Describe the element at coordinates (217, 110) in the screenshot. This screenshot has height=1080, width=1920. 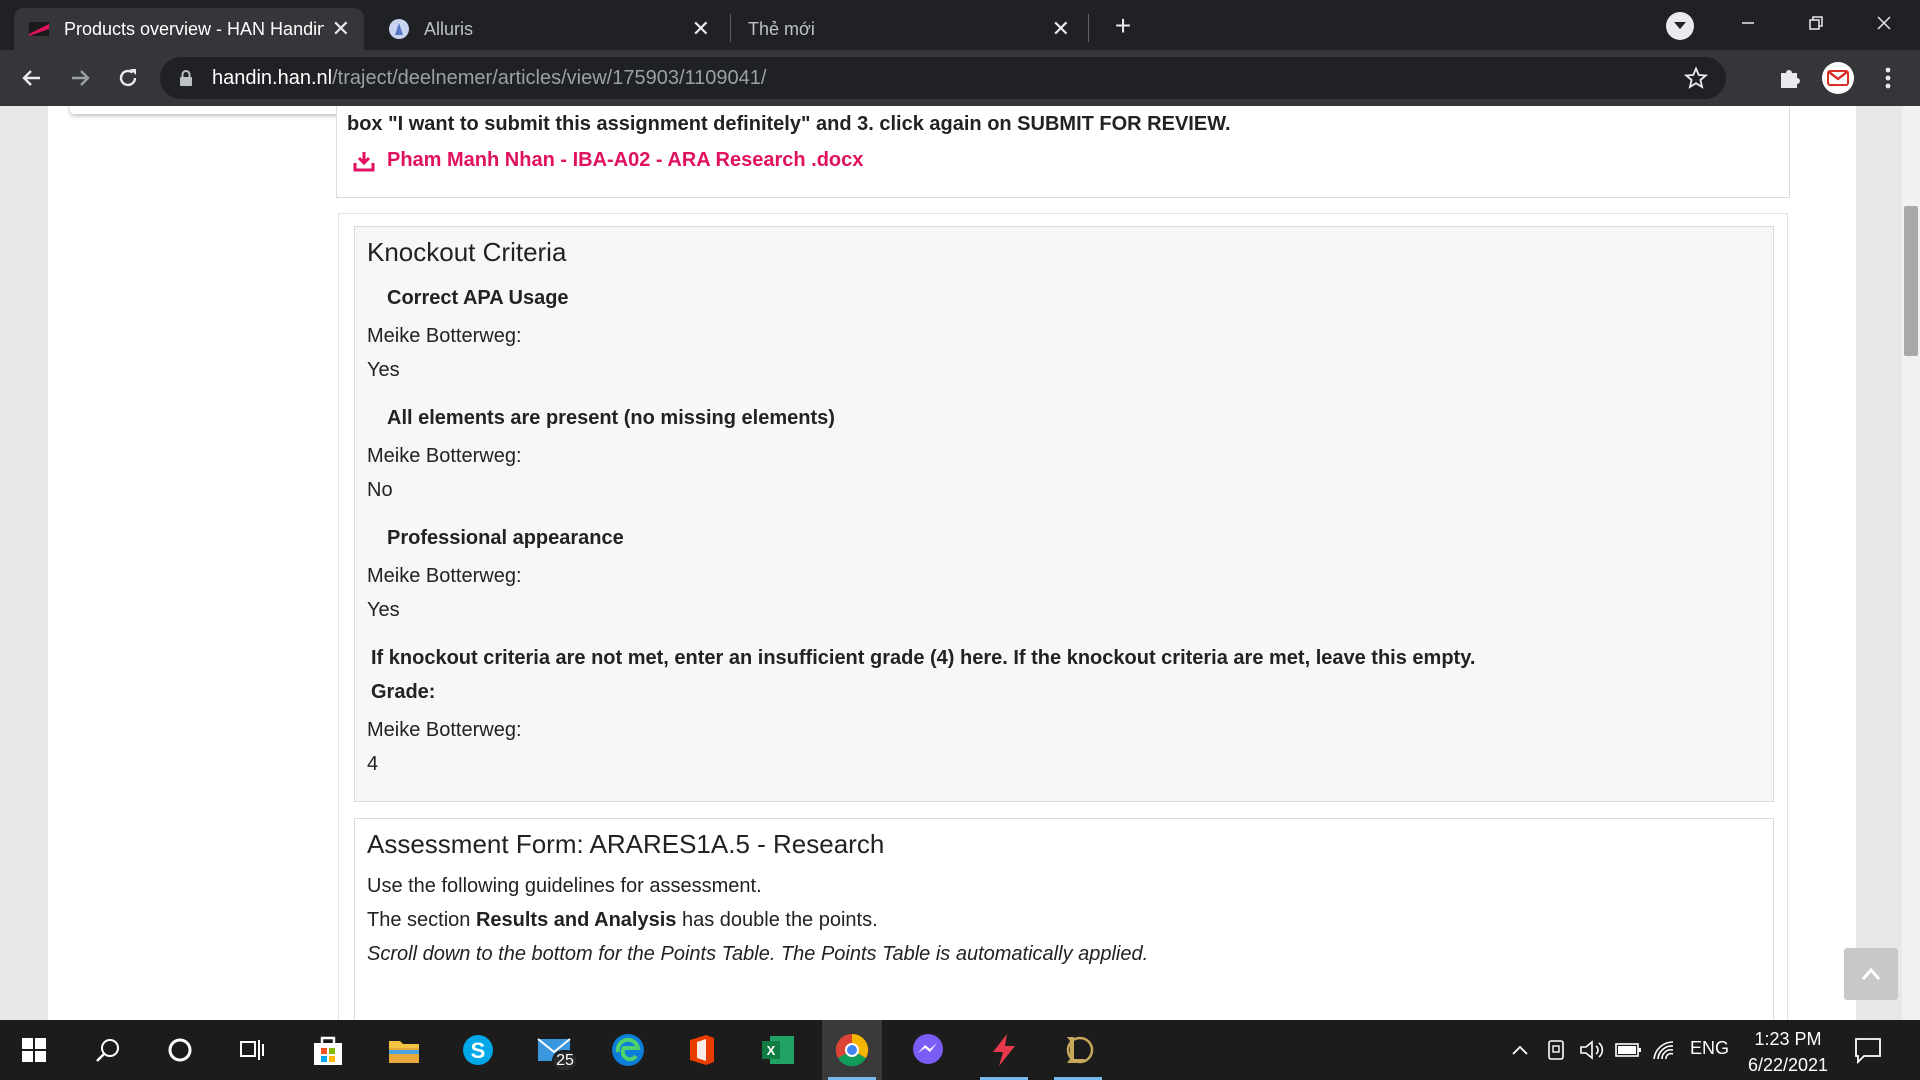
I see `sidebar-panel` at that location.